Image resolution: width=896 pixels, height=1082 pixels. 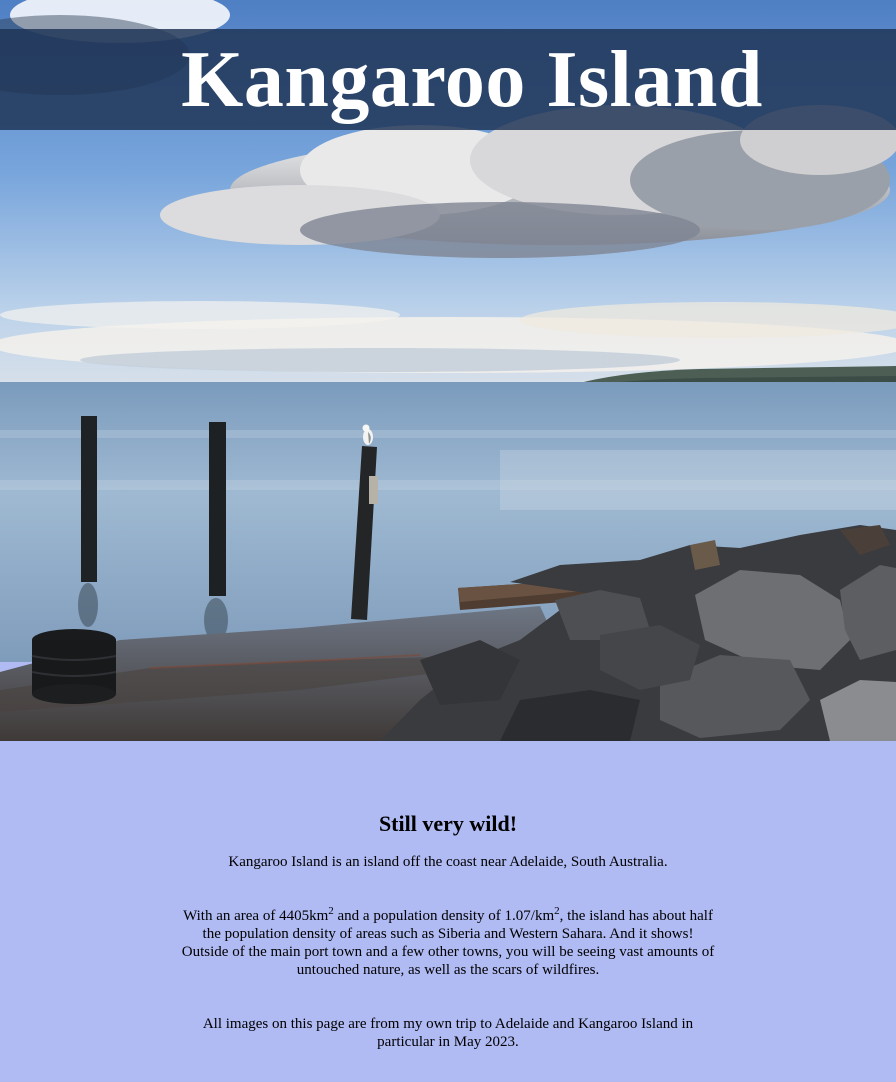 I want to click on section-heading: Still very wild!, so click(x=448, y=823).